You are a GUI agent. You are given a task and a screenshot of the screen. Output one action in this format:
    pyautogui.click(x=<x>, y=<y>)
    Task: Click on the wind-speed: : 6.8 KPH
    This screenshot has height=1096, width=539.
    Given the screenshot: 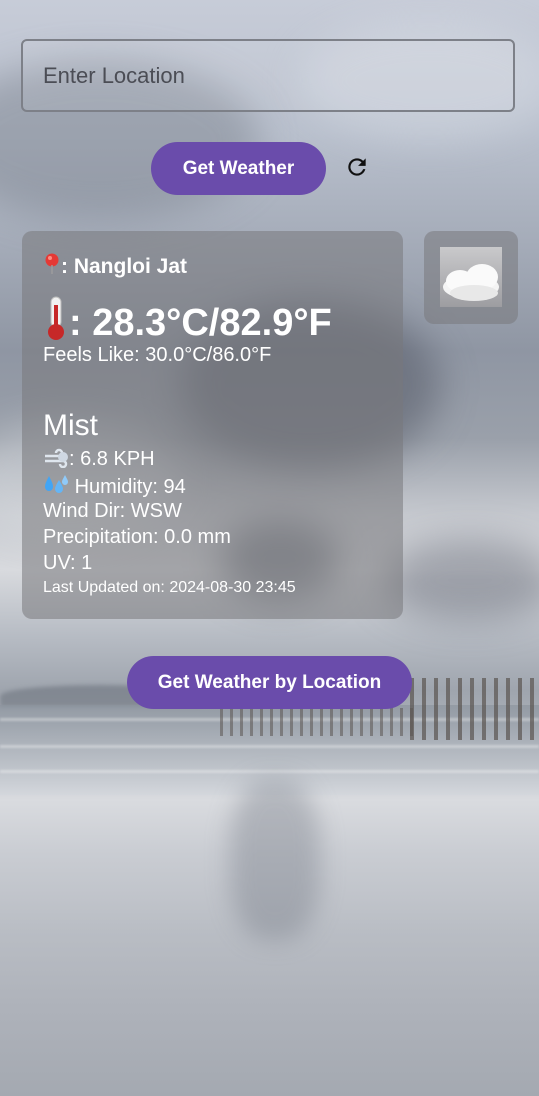 What is the action you would take?
    pyautogui.click(x=112, y=459)
    